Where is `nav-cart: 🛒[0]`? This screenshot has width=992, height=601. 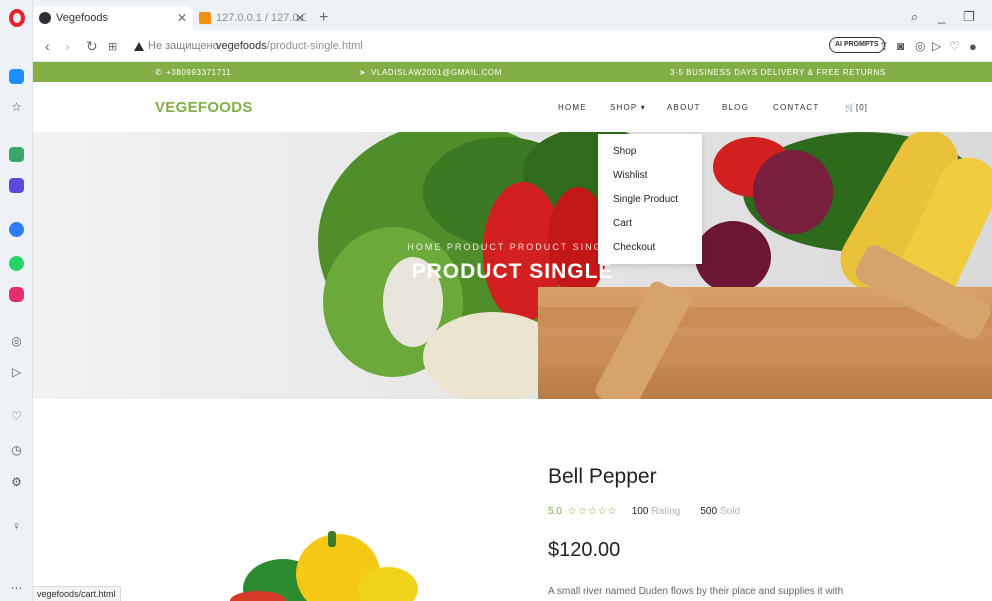 nav-cart: 🛒[0] is located at coordinates (856, 107).